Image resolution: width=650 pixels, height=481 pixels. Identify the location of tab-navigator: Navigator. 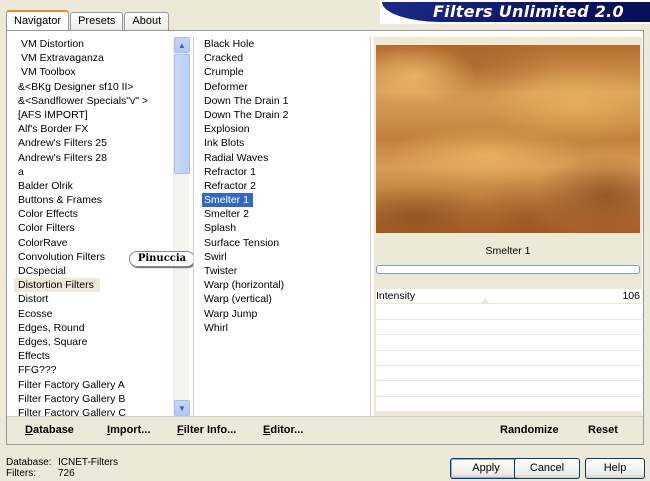
(38, 20).